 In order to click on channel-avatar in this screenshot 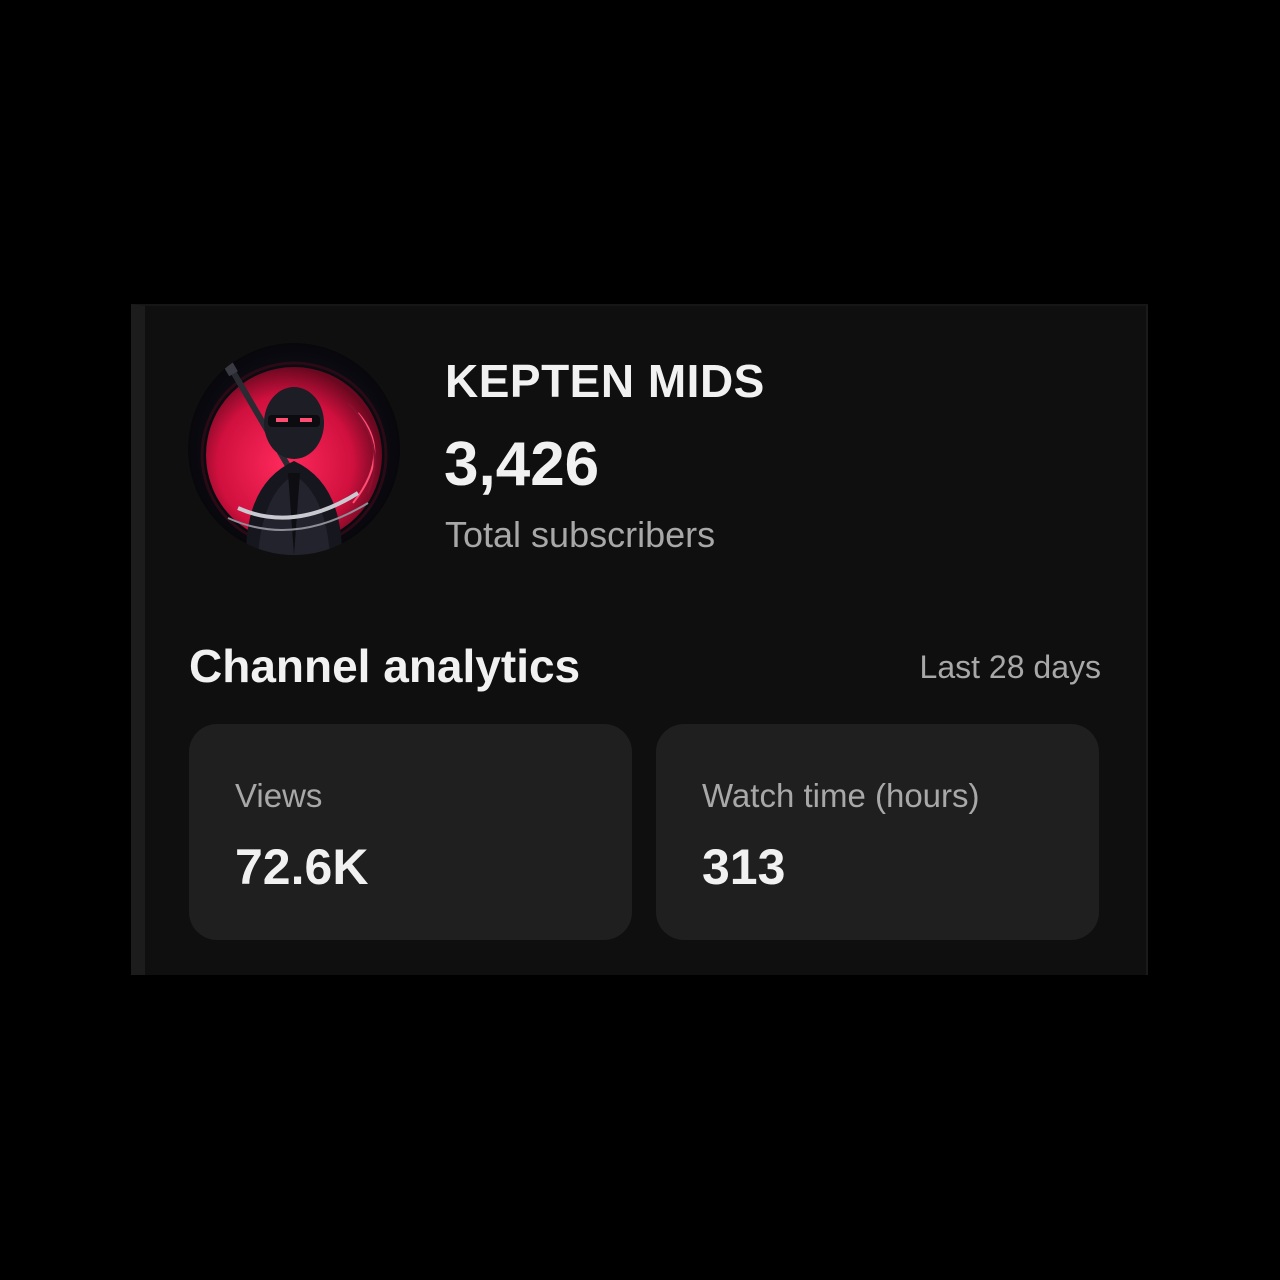, I will do `click(294, 449)`.